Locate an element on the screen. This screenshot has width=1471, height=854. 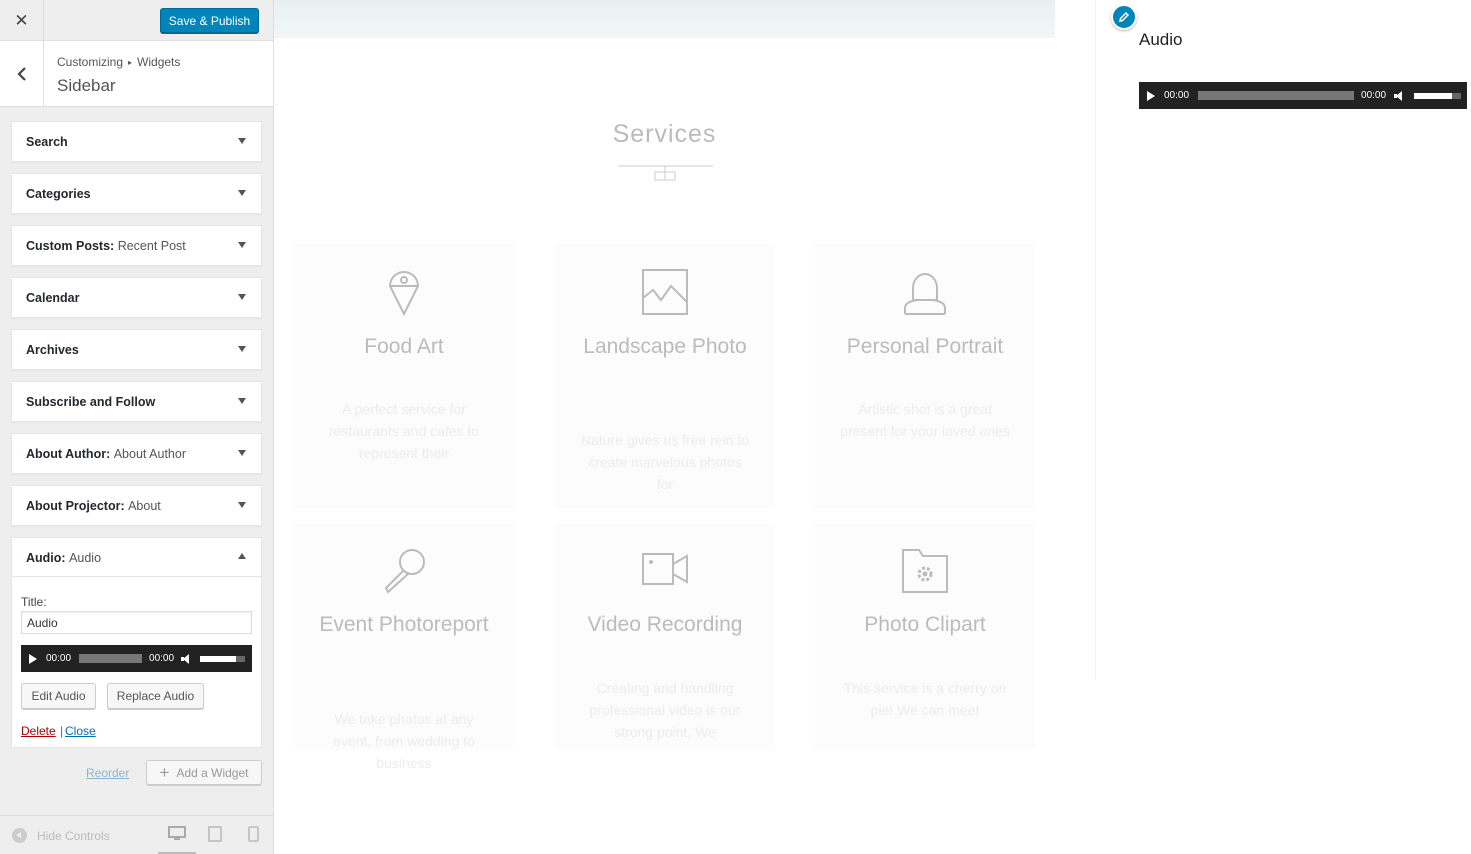
section-title: Sidebar is located at coordinates (86, 85).